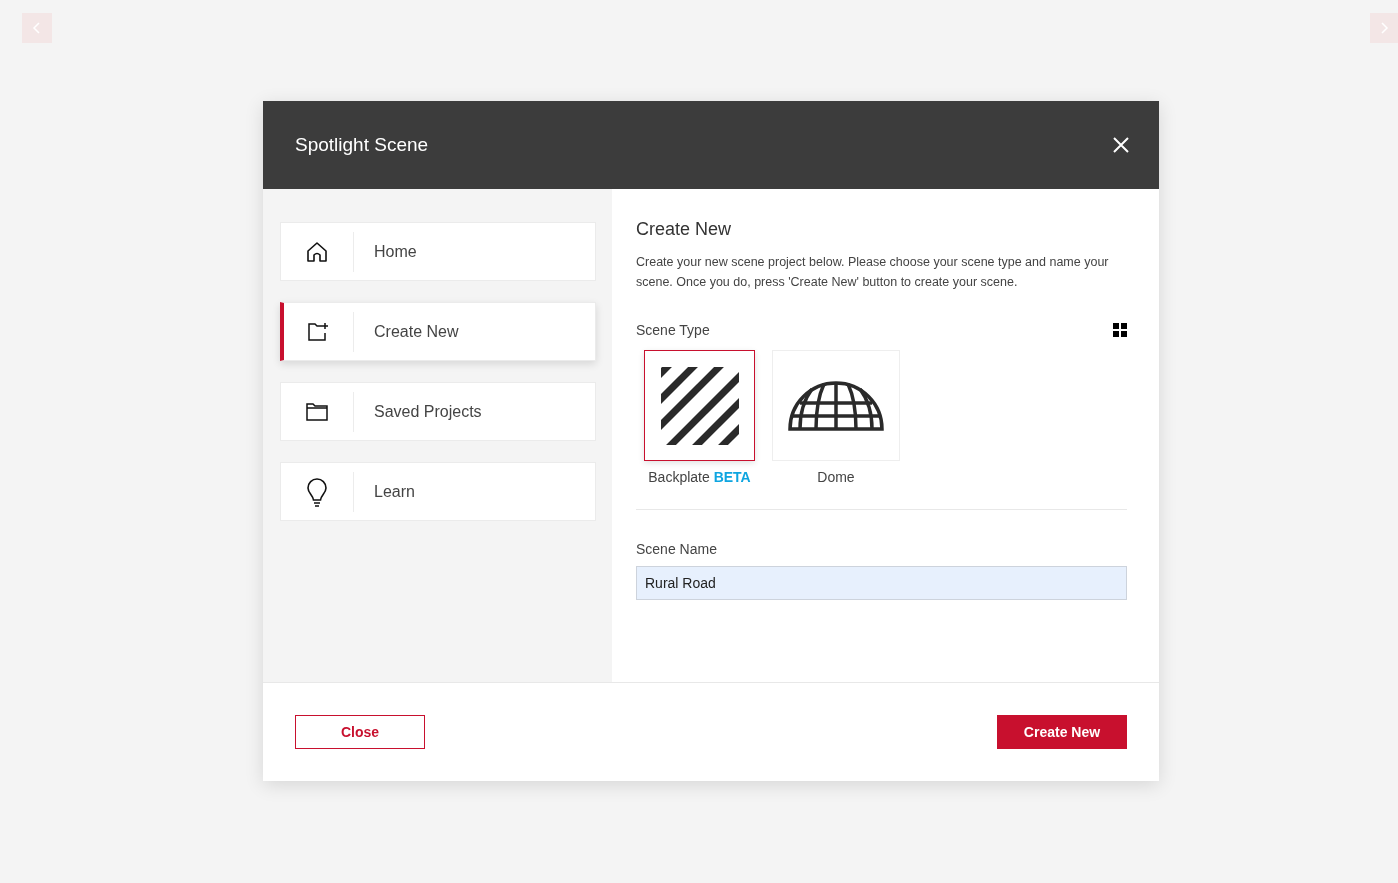 This screenshot has height=883, width=1398. I want to click on nav-item: Learn, so click(438, 491).